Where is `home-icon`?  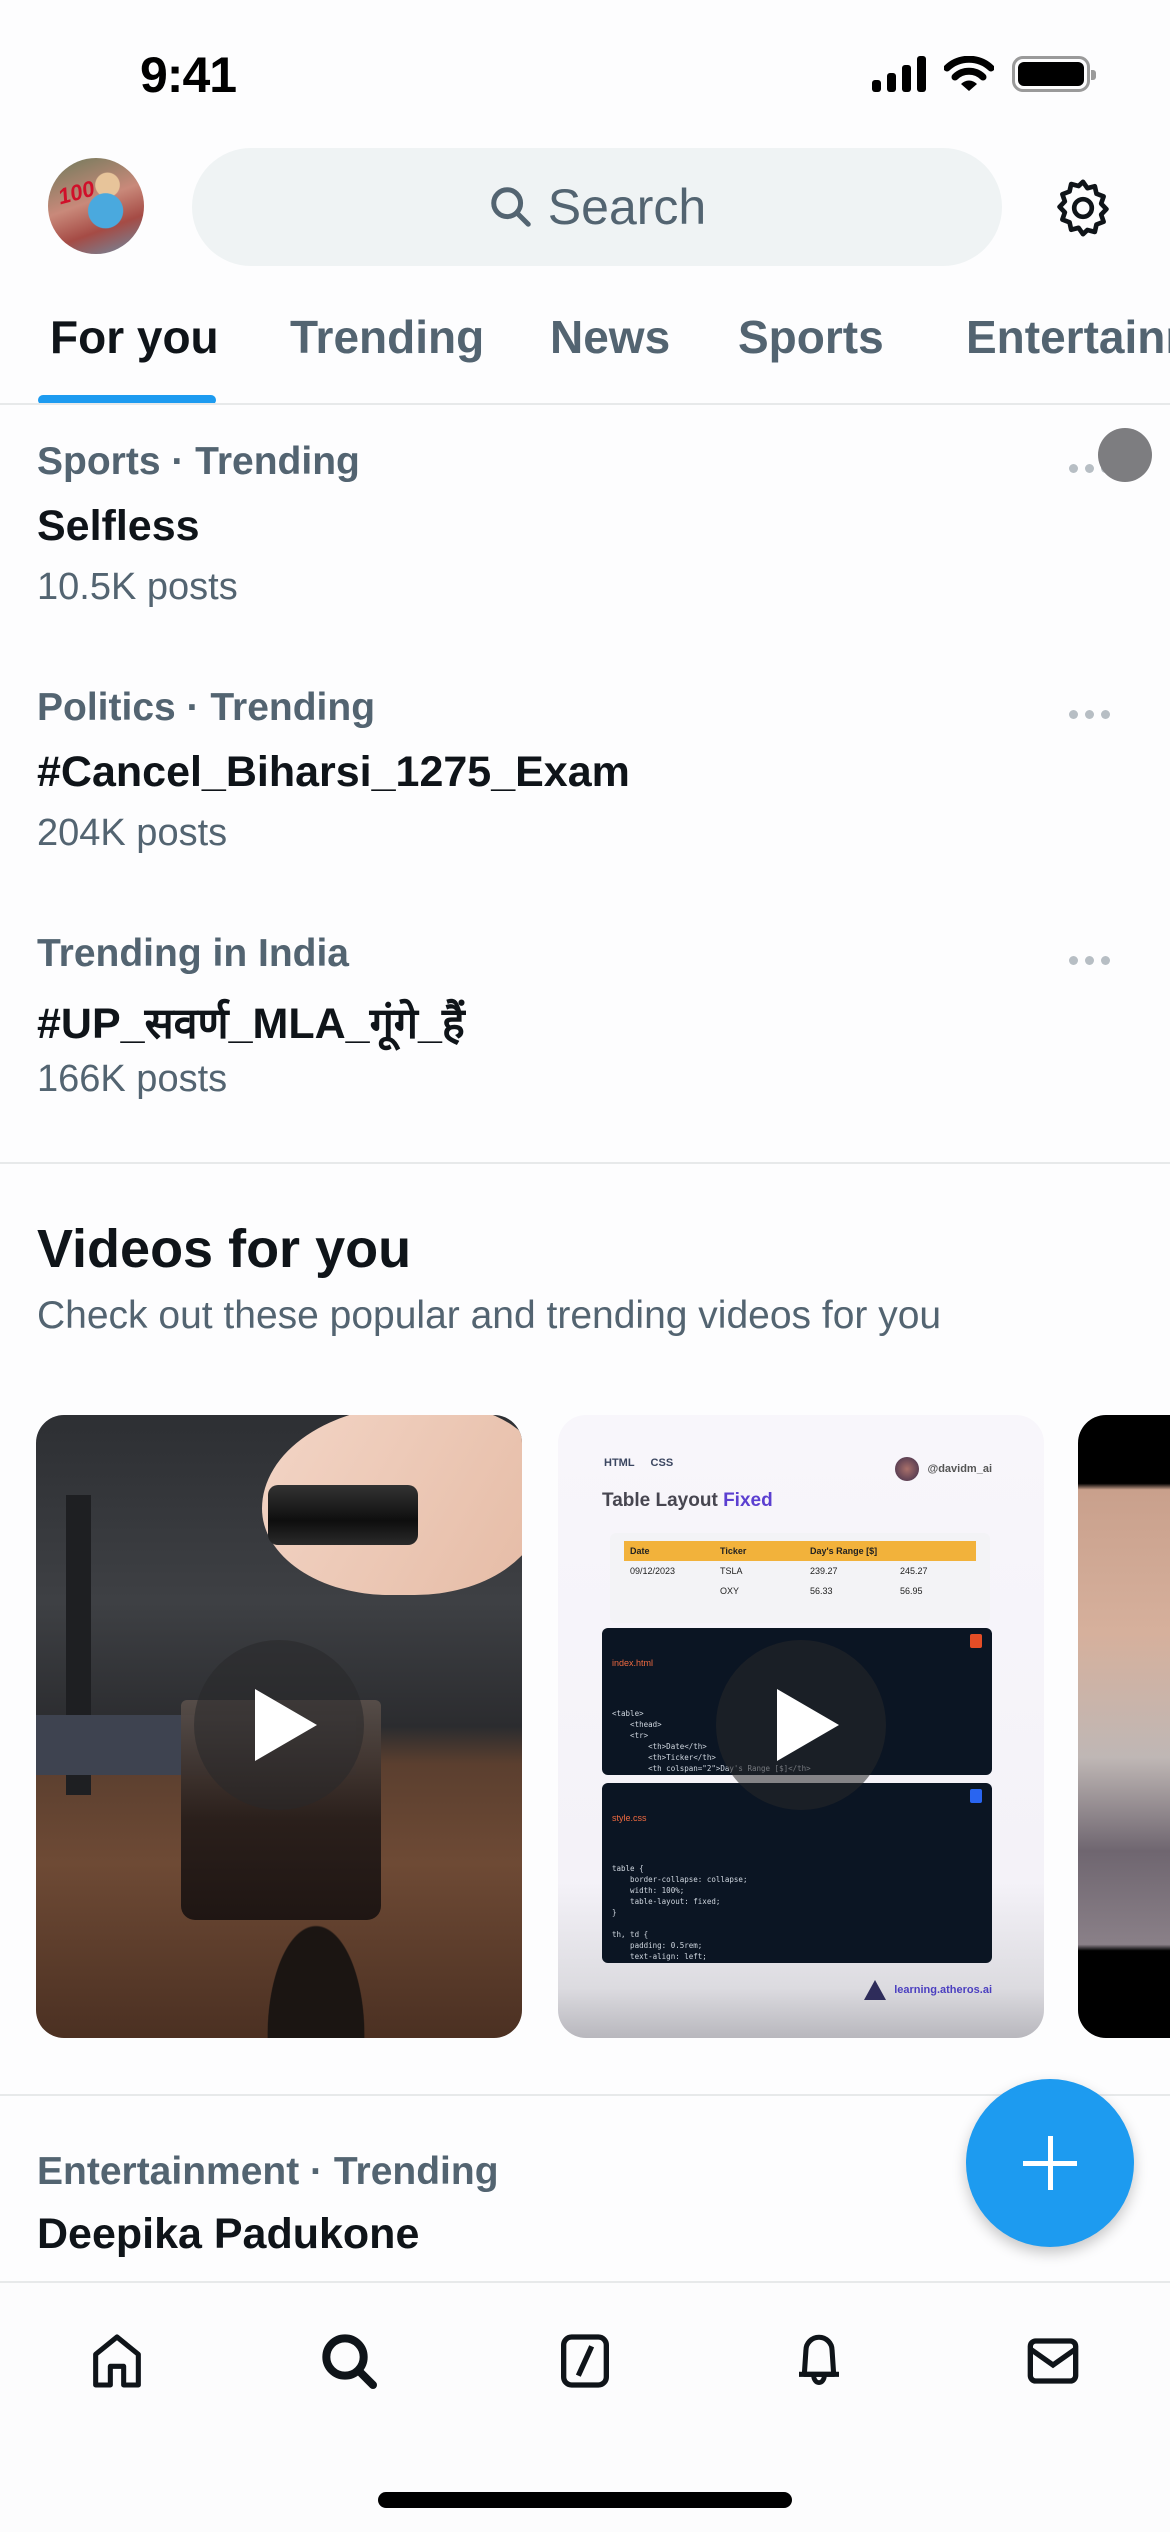 home-icon is located at coordinates (117, 2361).